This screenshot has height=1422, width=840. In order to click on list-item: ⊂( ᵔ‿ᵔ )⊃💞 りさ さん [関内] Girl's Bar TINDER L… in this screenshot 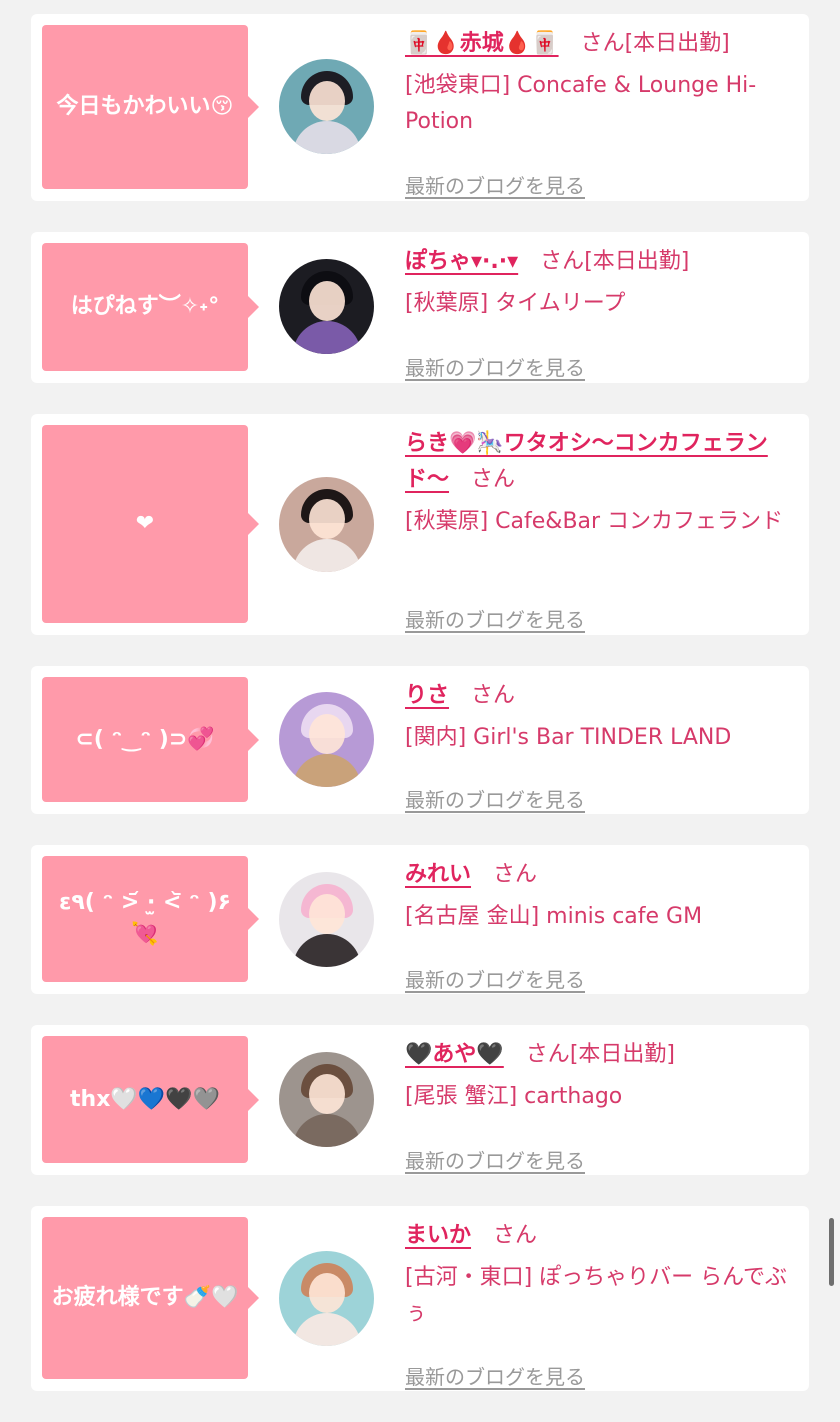, I will do `click(420, 740)`.